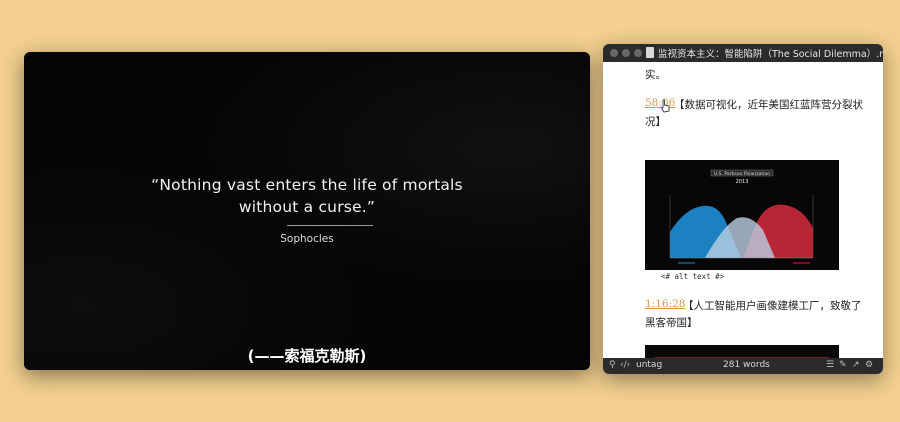 This screenshot has width=900, height=422. What do you see at coordinates (768, 105) in the screenshot?
I see `text-line: 【数据可视化，近年美国红蓝阵营分裂状` at bounding box center [768, 105].